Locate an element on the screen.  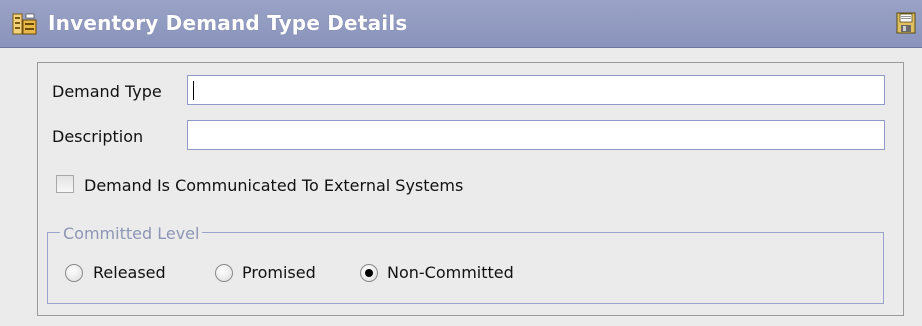
demand-type-field is located at coordinates (536, 90).